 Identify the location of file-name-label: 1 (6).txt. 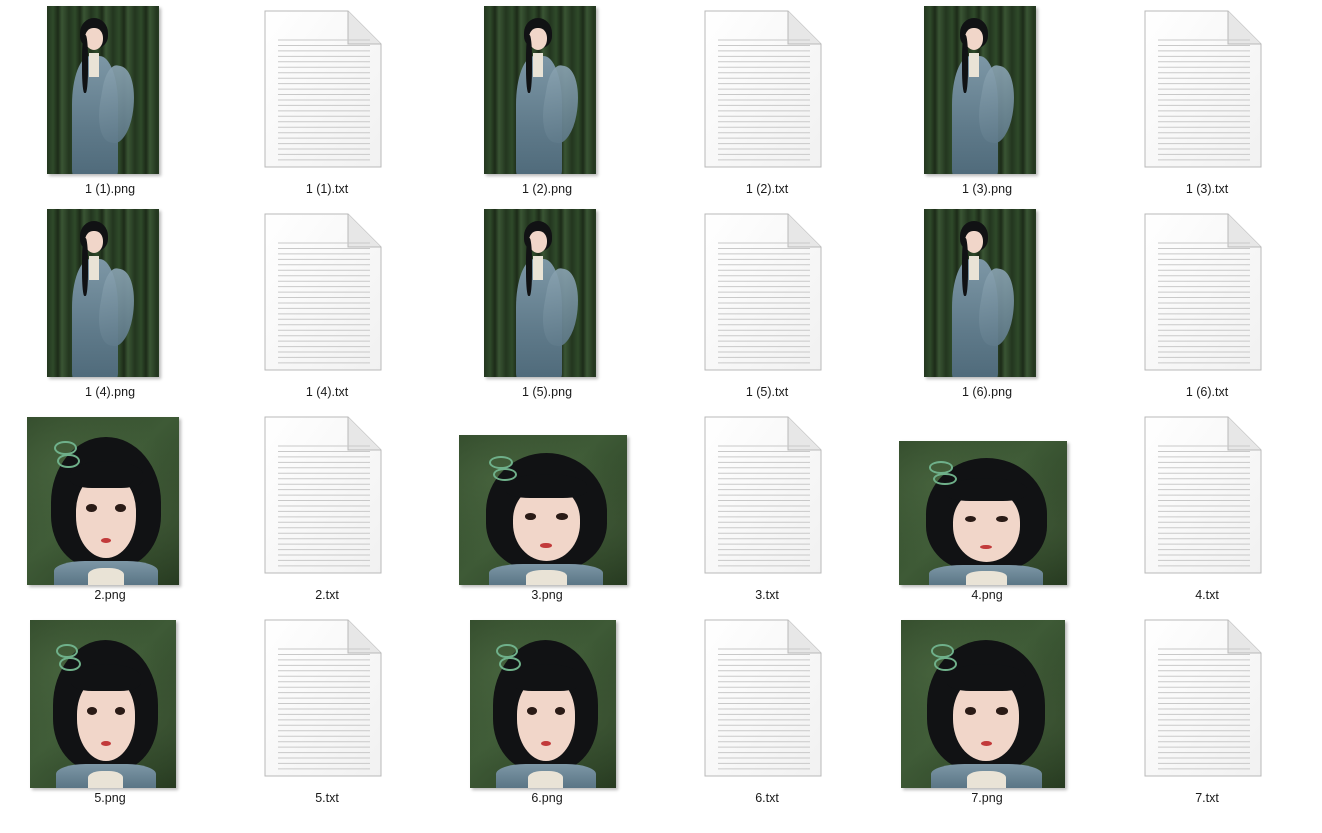
(1207, 392).